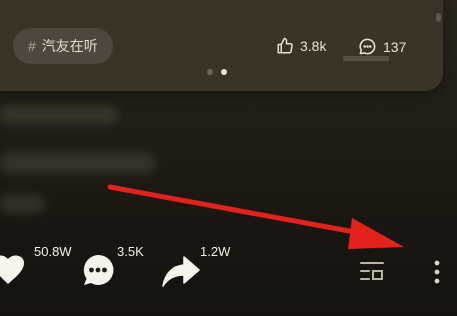 This screenshot has height=316, width=457. What do you see at coordinates (285, 46) in the screenshot?
I see `thumbs-up-icon` at bounding box center [285, 46].